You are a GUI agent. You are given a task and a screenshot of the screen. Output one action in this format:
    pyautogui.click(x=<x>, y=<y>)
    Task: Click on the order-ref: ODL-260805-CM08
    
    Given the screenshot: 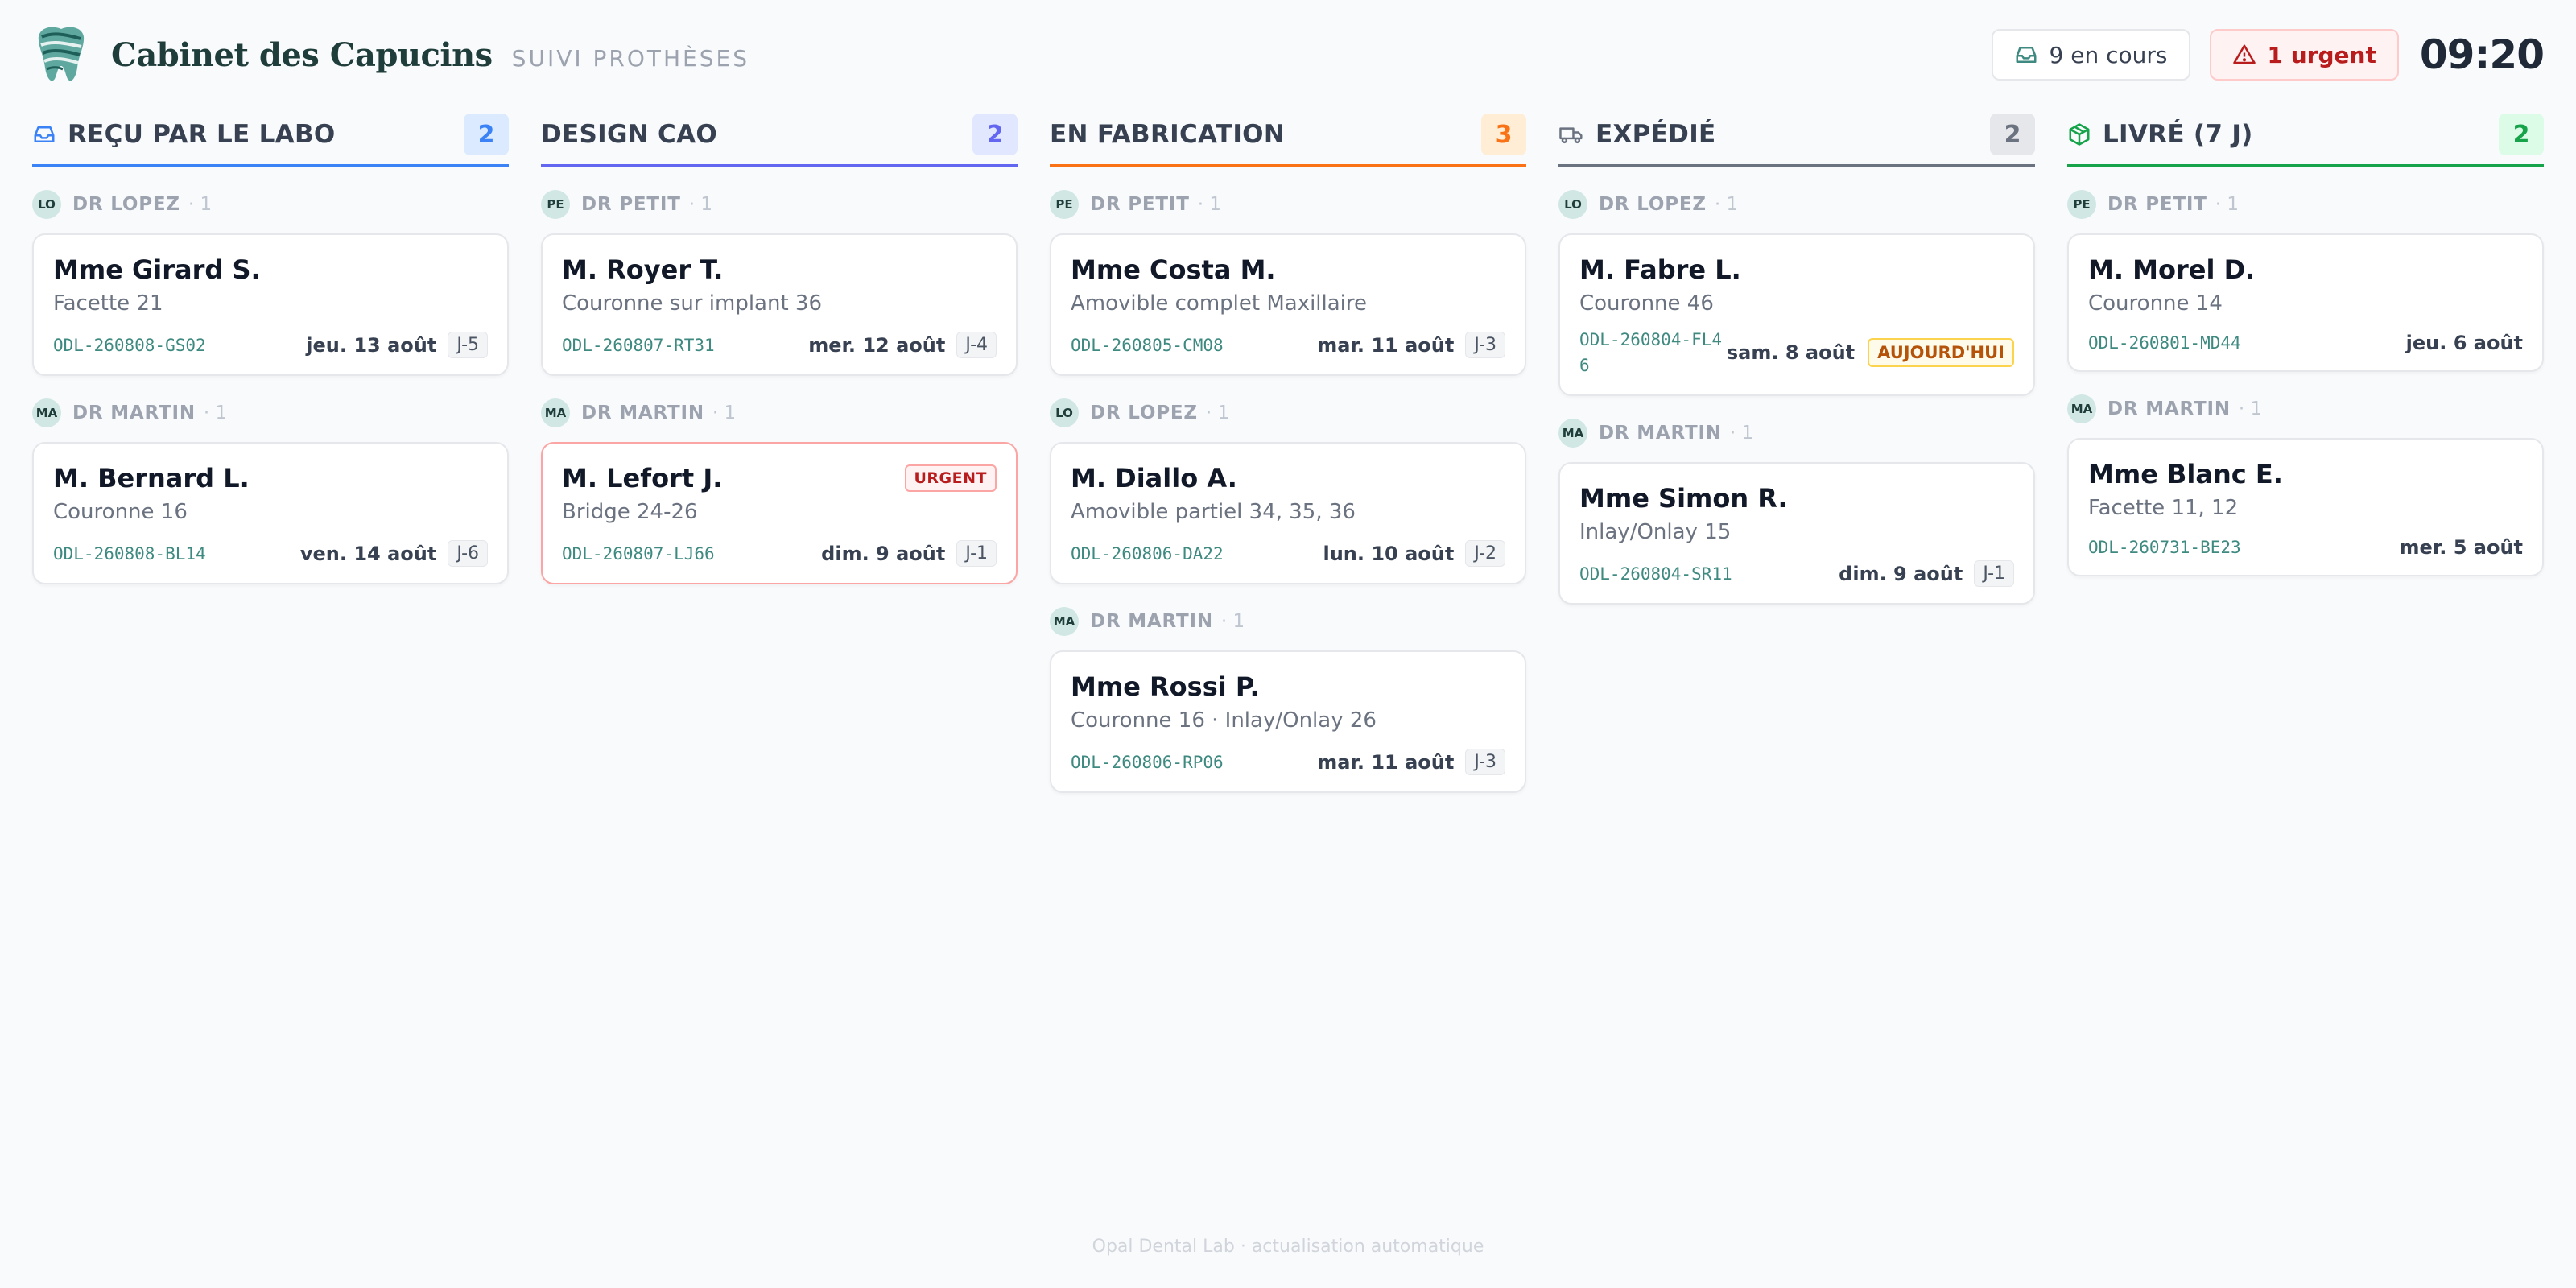 What is the action you would take?
    pyautogui.click(x=1147, y=345)
    